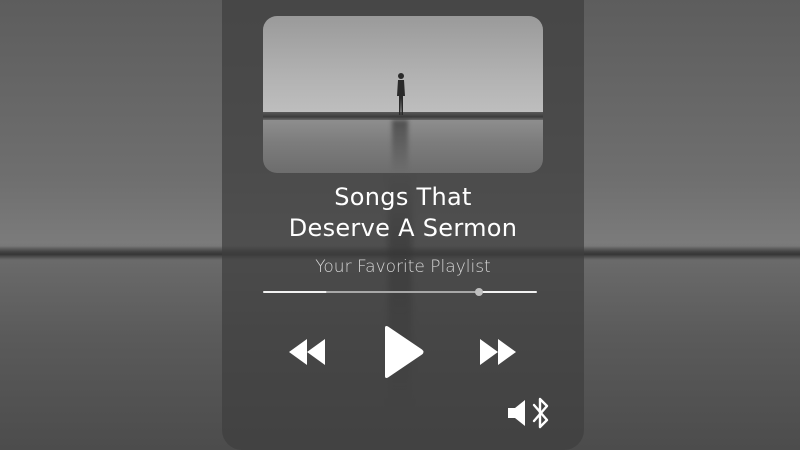 This screenshot has width=800, height=450. I want to click on bluetooth-icon, so click(540, 413).